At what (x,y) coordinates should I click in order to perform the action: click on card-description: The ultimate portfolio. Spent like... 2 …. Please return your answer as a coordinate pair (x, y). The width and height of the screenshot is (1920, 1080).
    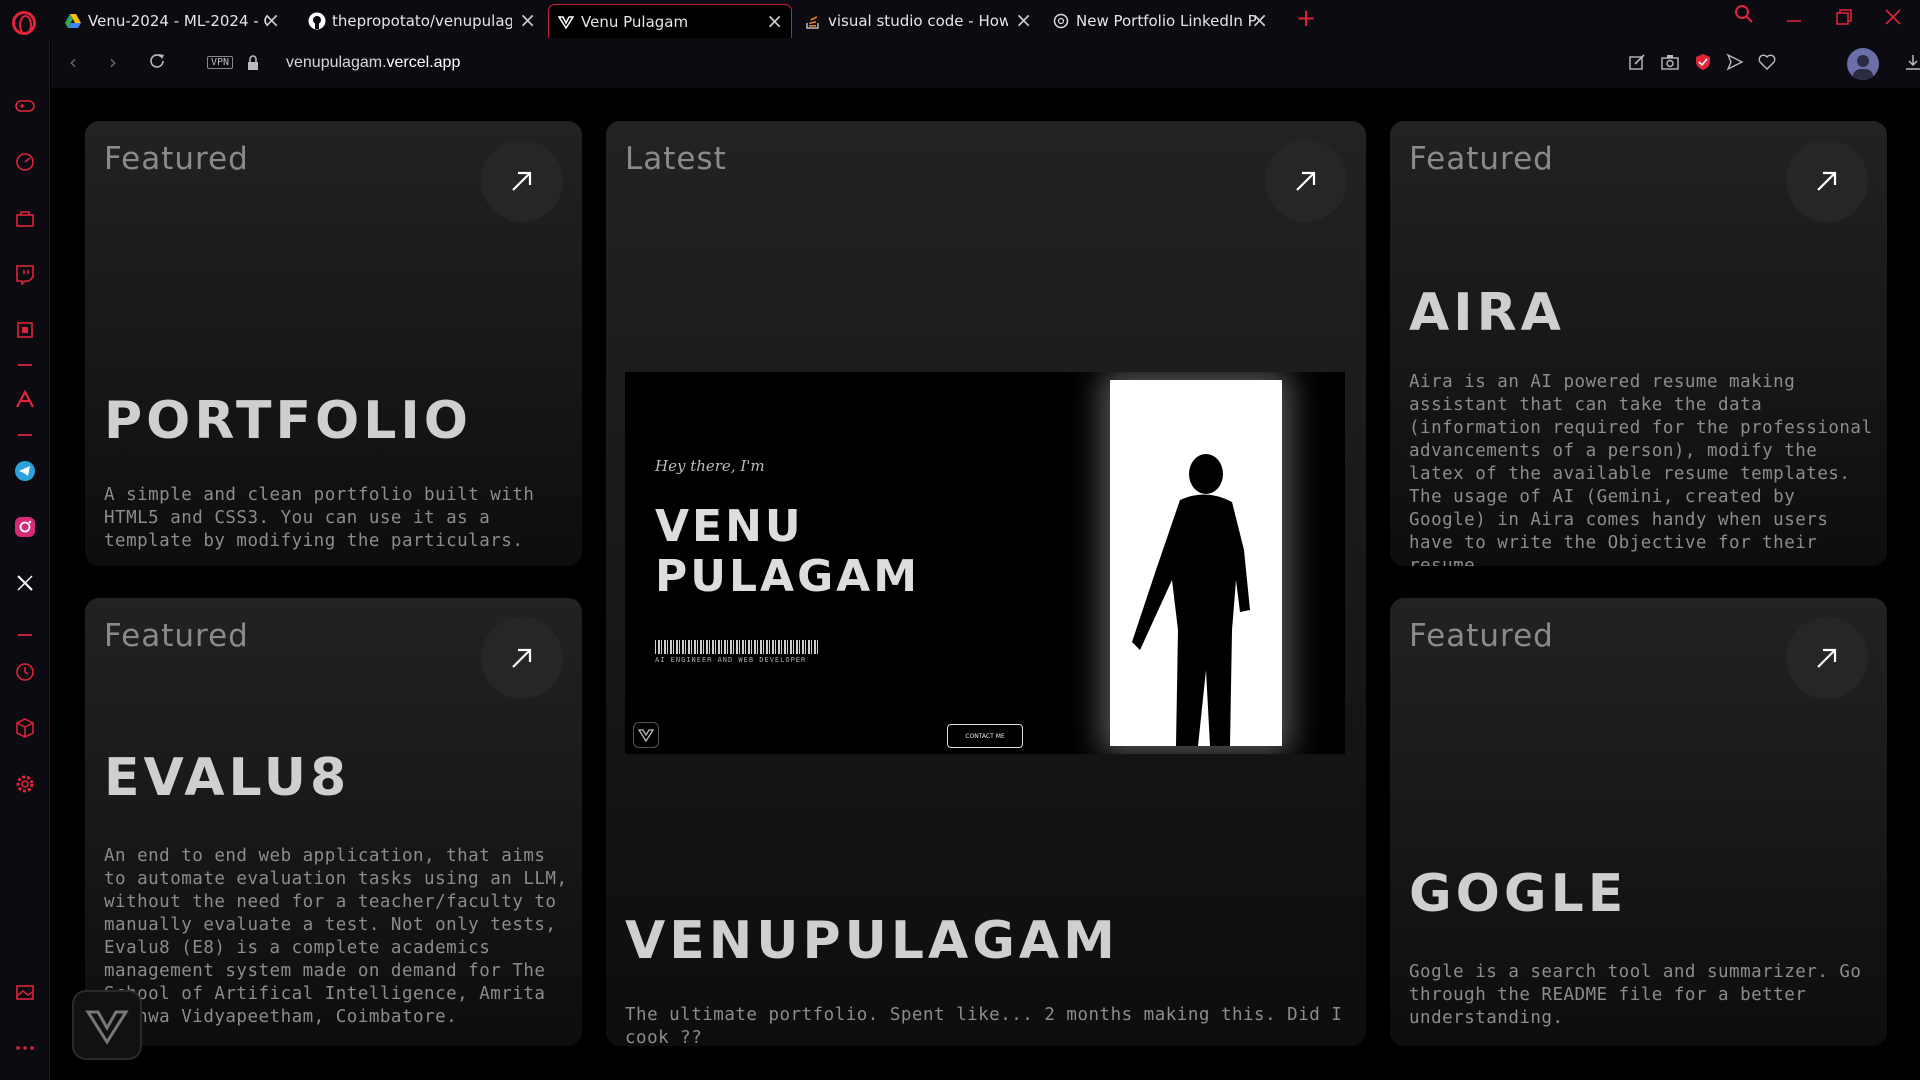
    Looking at the image, I should click on (984, 1025).